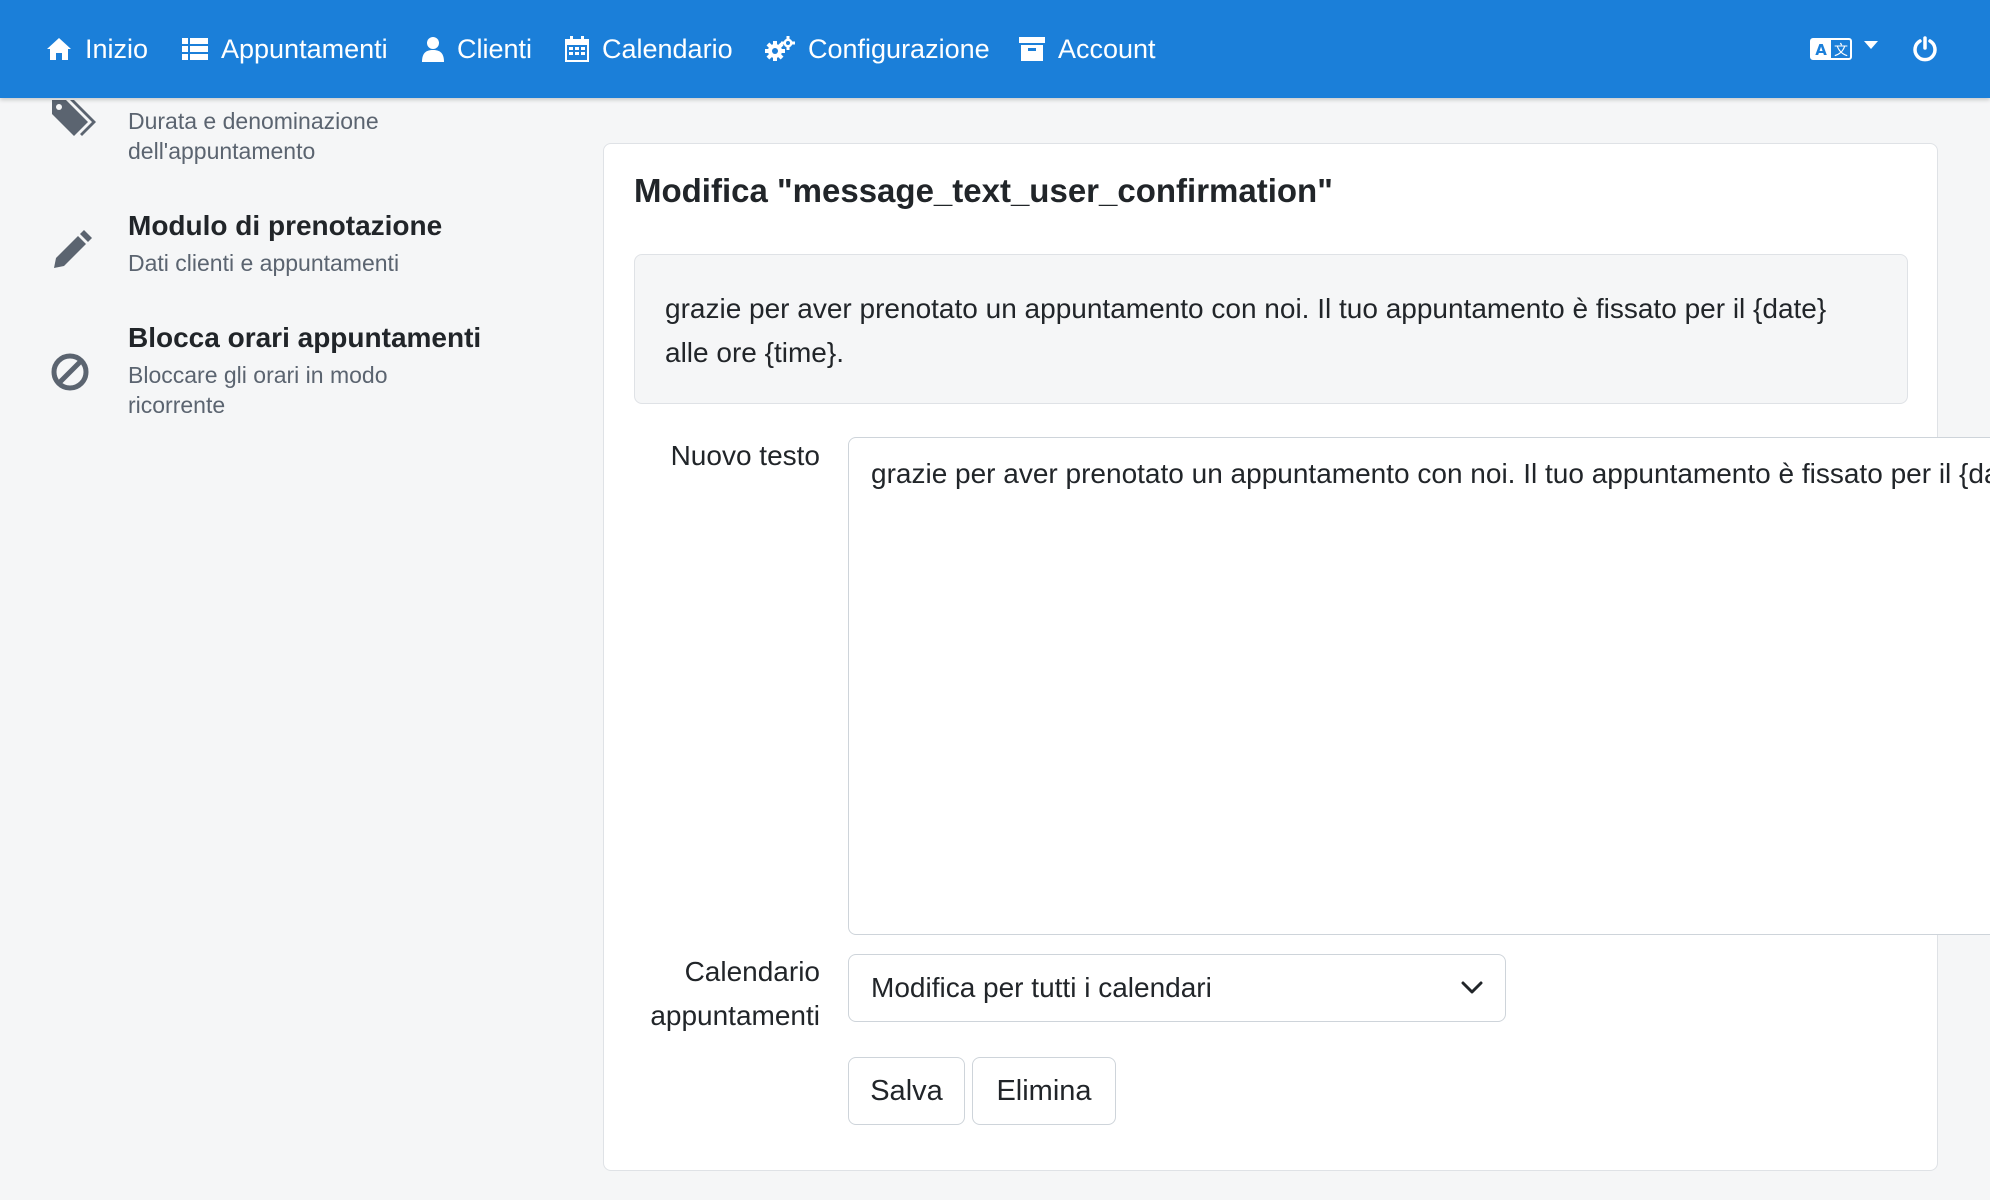 This screenshot has height=1200, width=1990. I want to click on nav-label: Configurazione, so click(899, 48).